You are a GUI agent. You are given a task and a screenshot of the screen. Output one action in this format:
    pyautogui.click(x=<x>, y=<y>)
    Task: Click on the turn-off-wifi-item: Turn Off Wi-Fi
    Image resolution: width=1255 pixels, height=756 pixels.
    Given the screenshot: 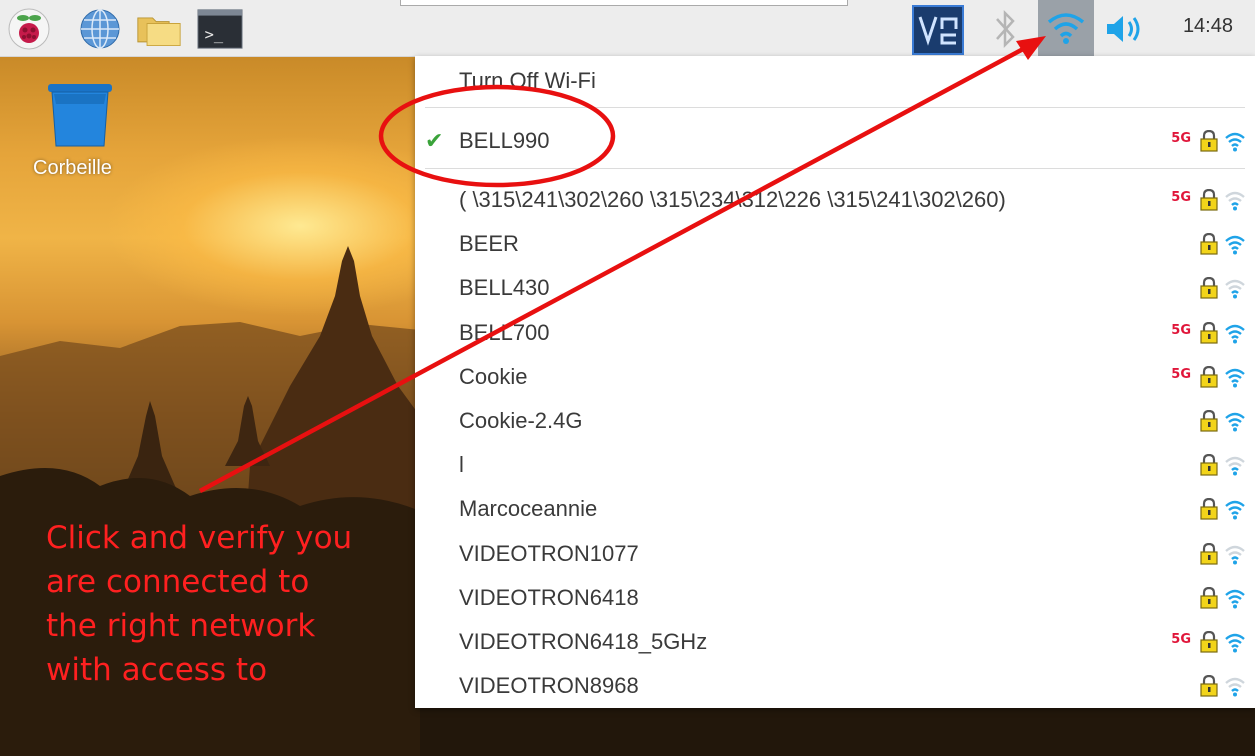 What is the action you would take?
    pyautogui.click(x=835, y=81)
    